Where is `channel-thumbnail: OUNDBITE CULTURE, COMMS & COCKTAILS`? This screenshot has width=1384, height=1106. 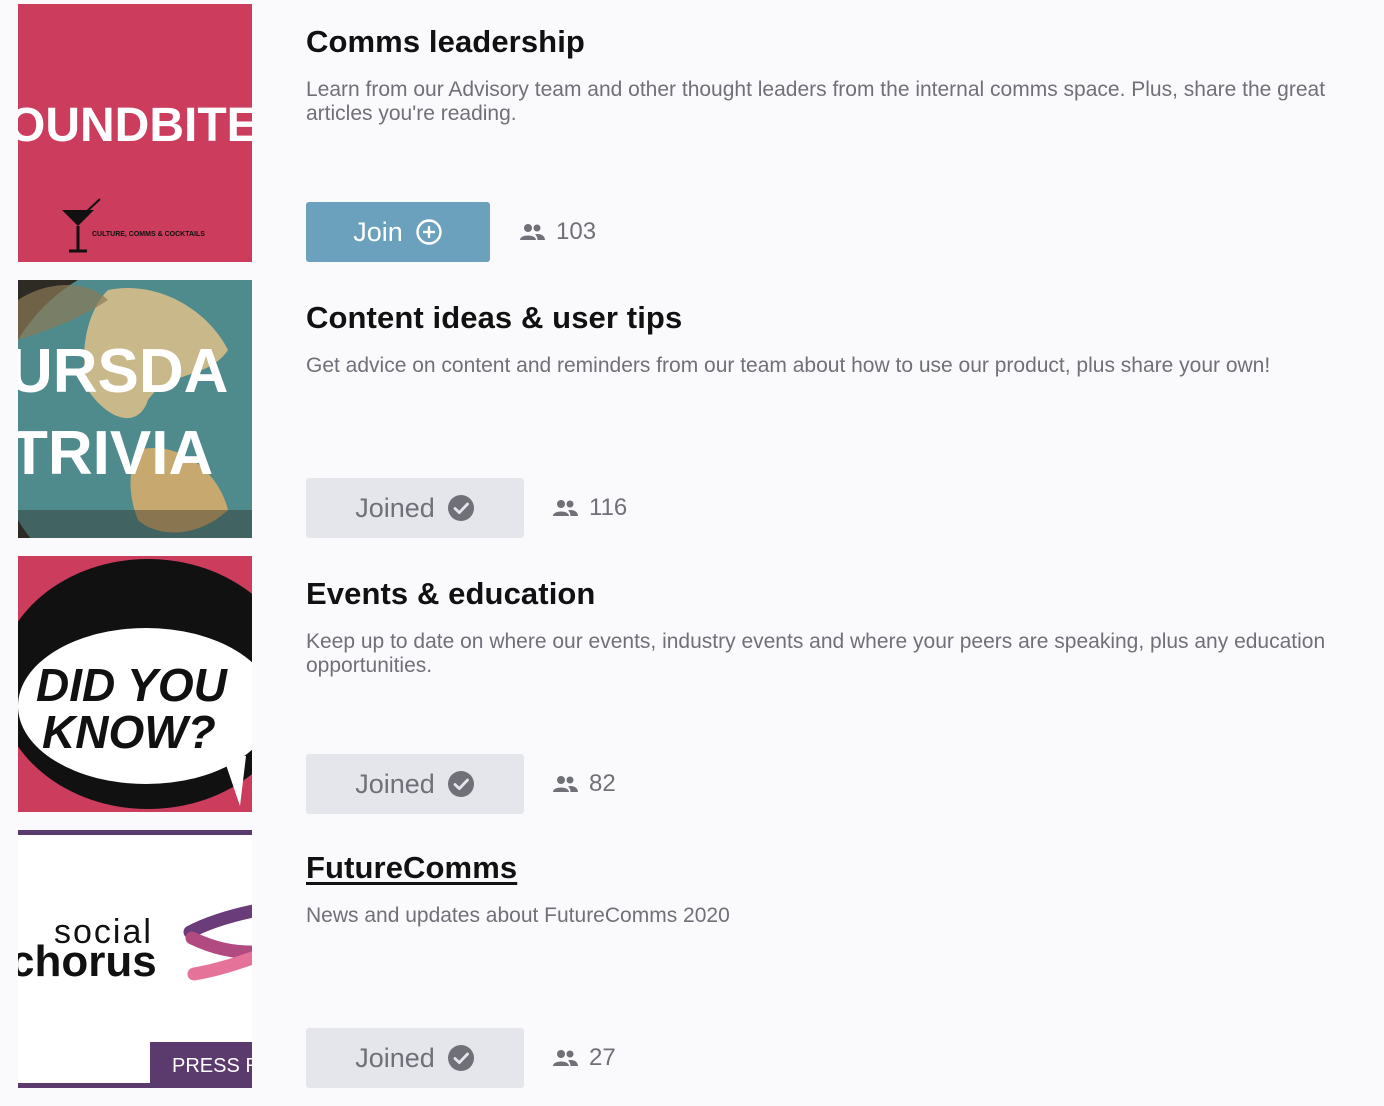 channel-thumbnail: OUNDBITE CULTURE, COMMS & COCKTAILS is located at coordinates (135, 133).